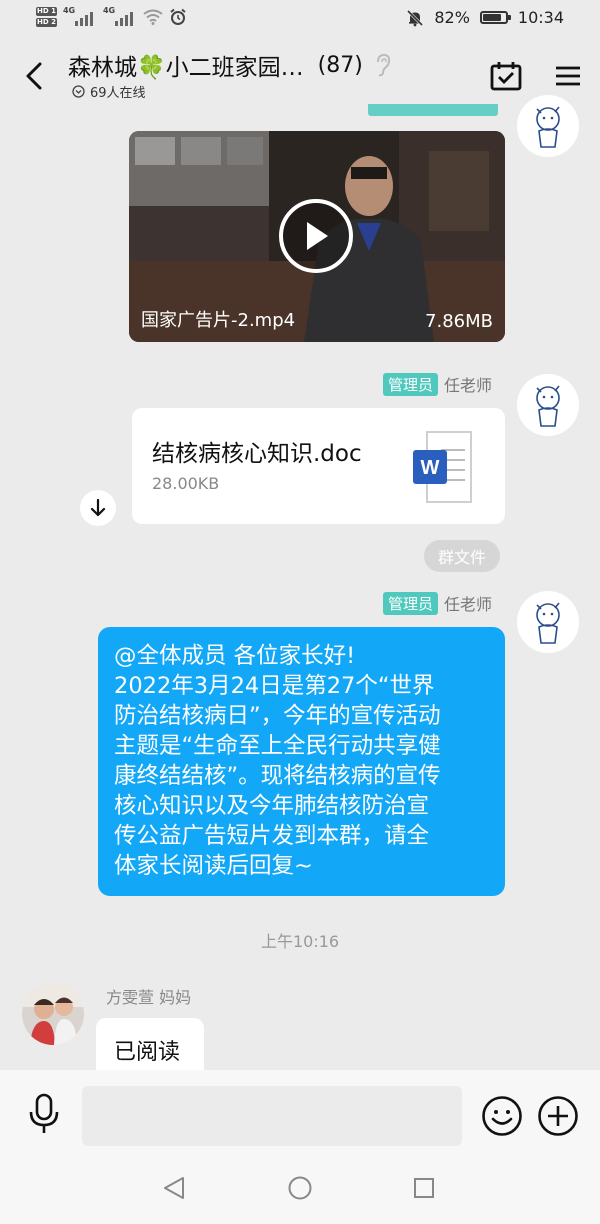 Image resolution: width=600 pixels, height=1224 pixels. Describe the element at coordinates (178, 16) in the screenshot. I see `alarm-icon` at that location.